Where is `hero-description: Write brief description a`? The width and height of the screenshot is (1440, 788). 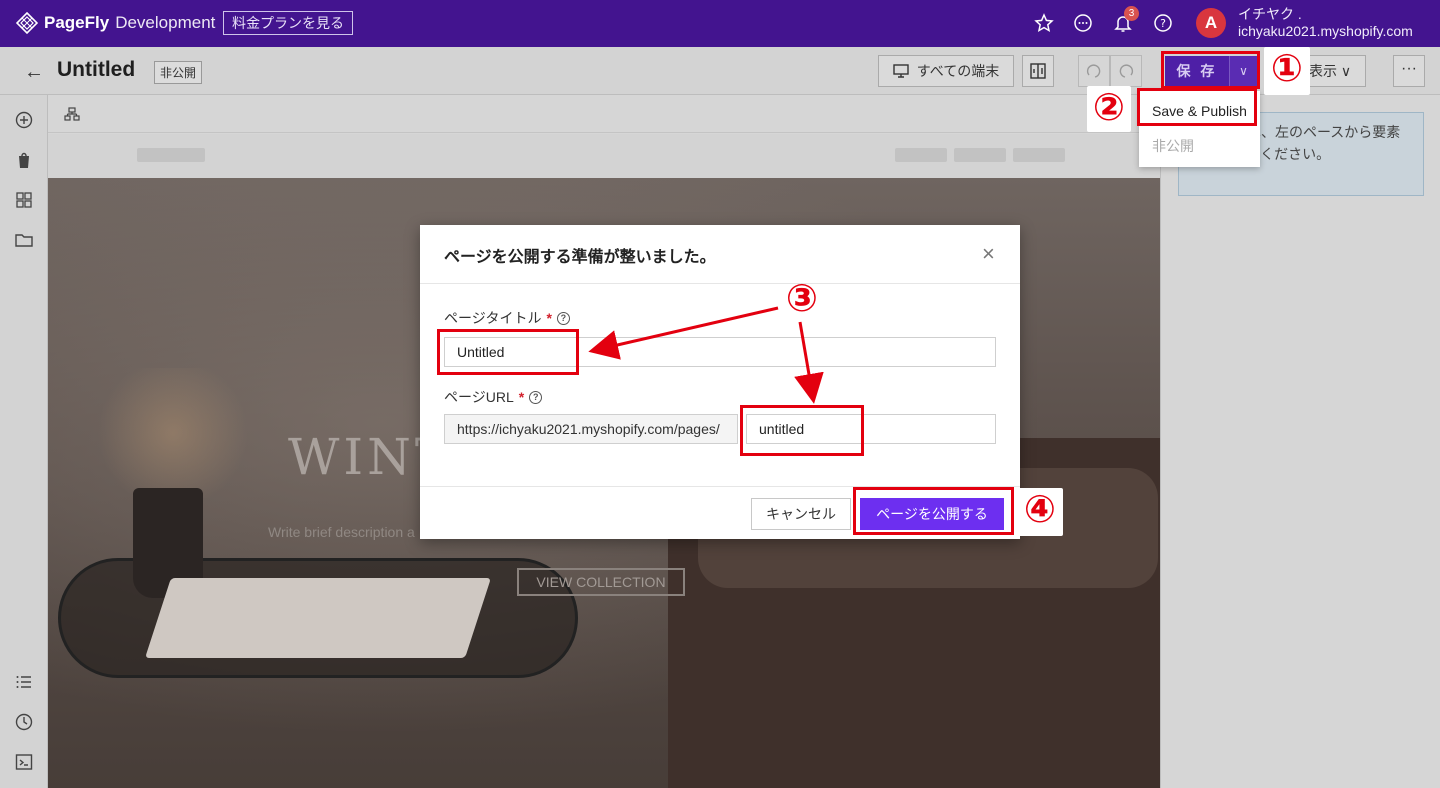
hero-description: Write brief description a is located at coordinates (341, 532).